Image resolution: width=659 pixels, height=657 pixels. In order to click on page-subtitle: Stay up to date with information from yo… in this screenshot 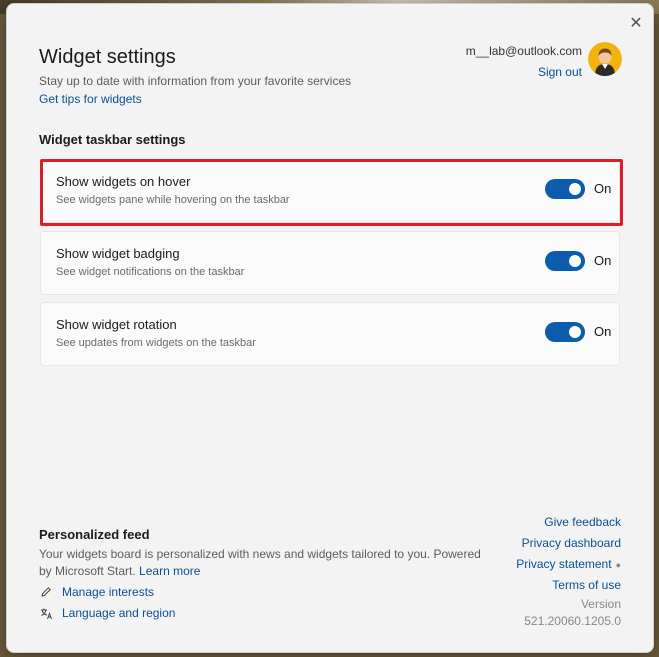, I will do `click(195, 81)`.